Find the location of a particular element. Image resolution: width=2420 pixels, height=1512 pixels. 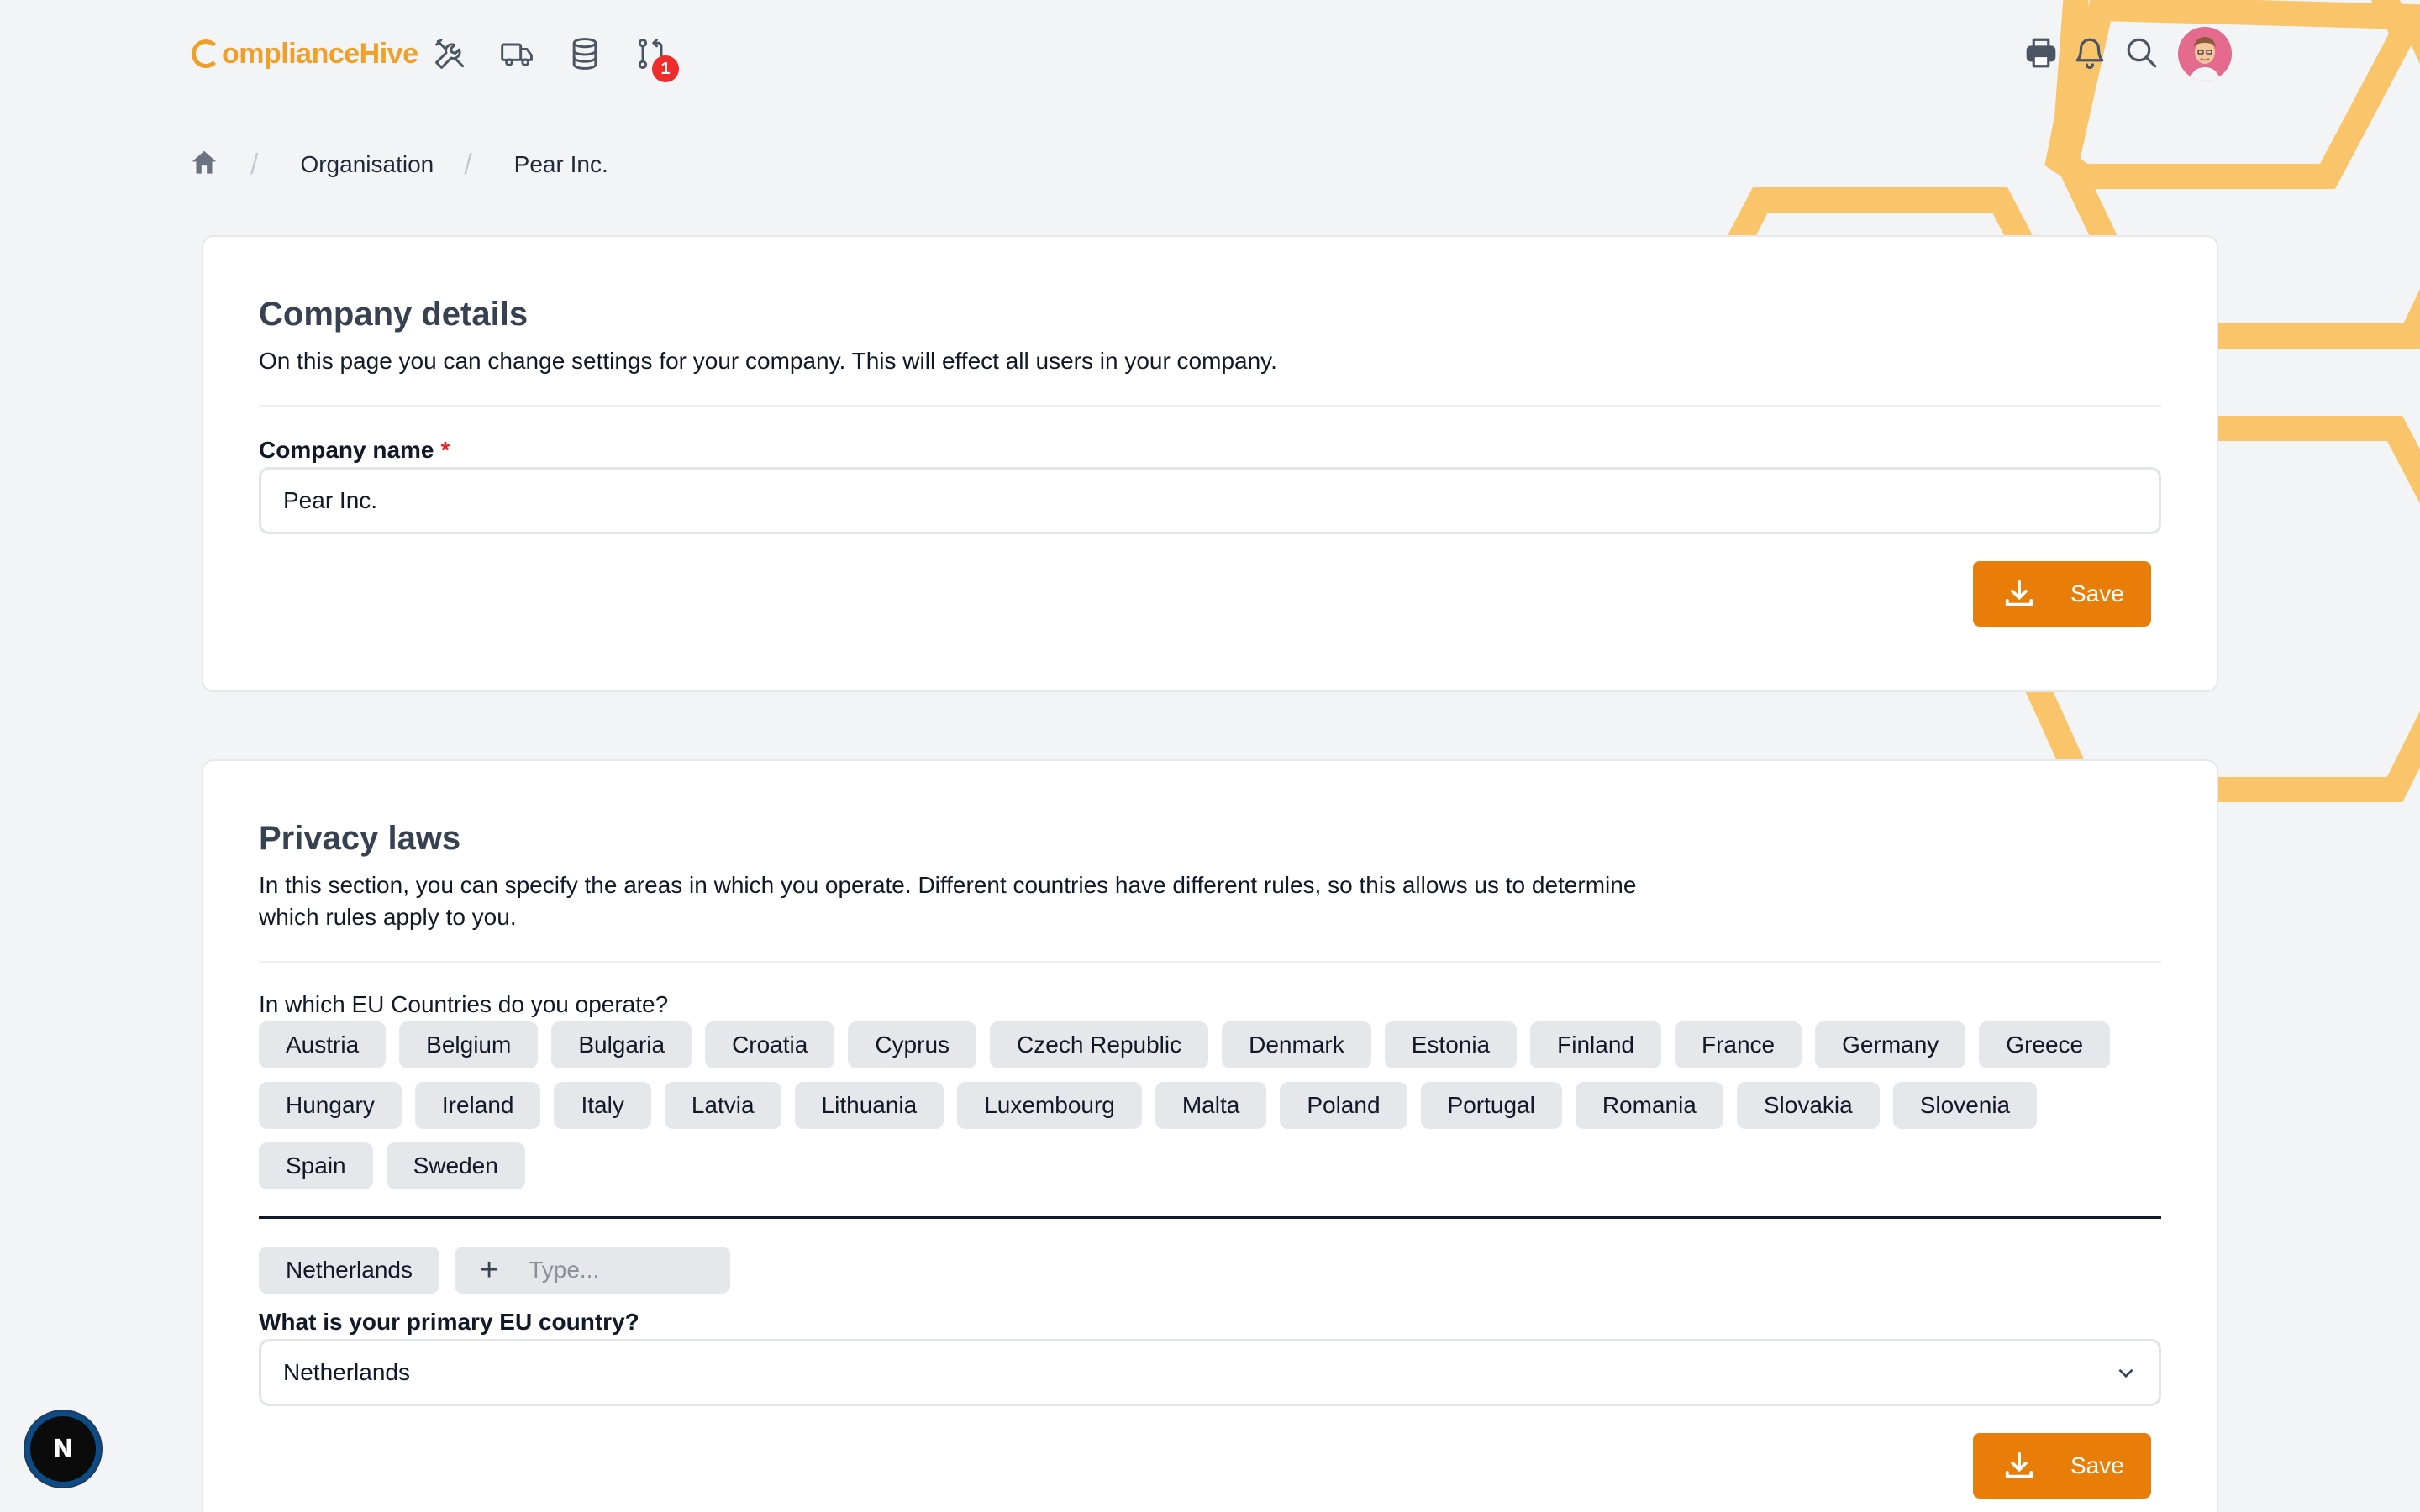

country-tag: Malta is located at coordinates (1211, 1105).